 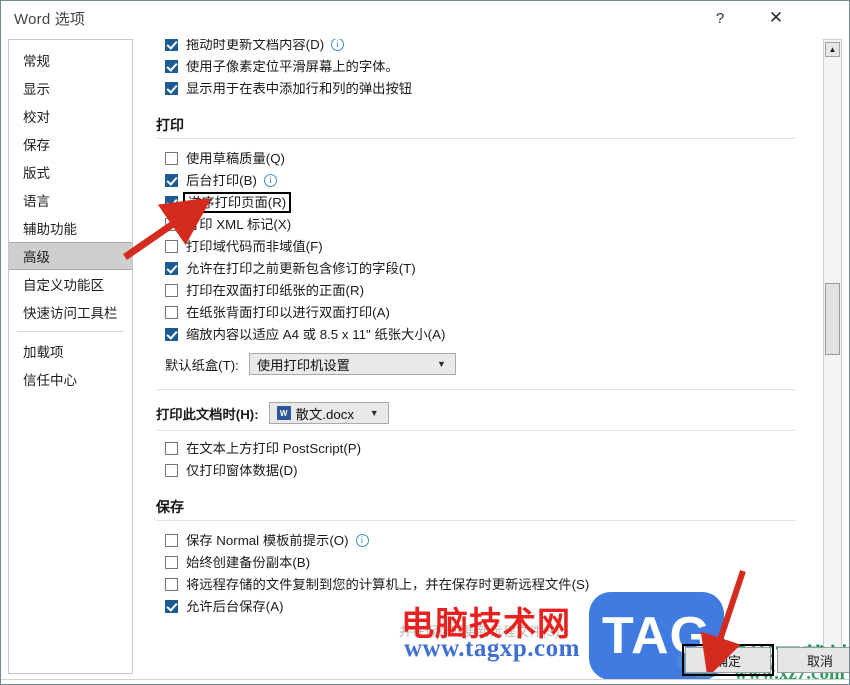 What do you see at coordinates (70, 88) in the screenshot?
I see `sidebar-item-display: 显示` at bounding box center [70, 88].